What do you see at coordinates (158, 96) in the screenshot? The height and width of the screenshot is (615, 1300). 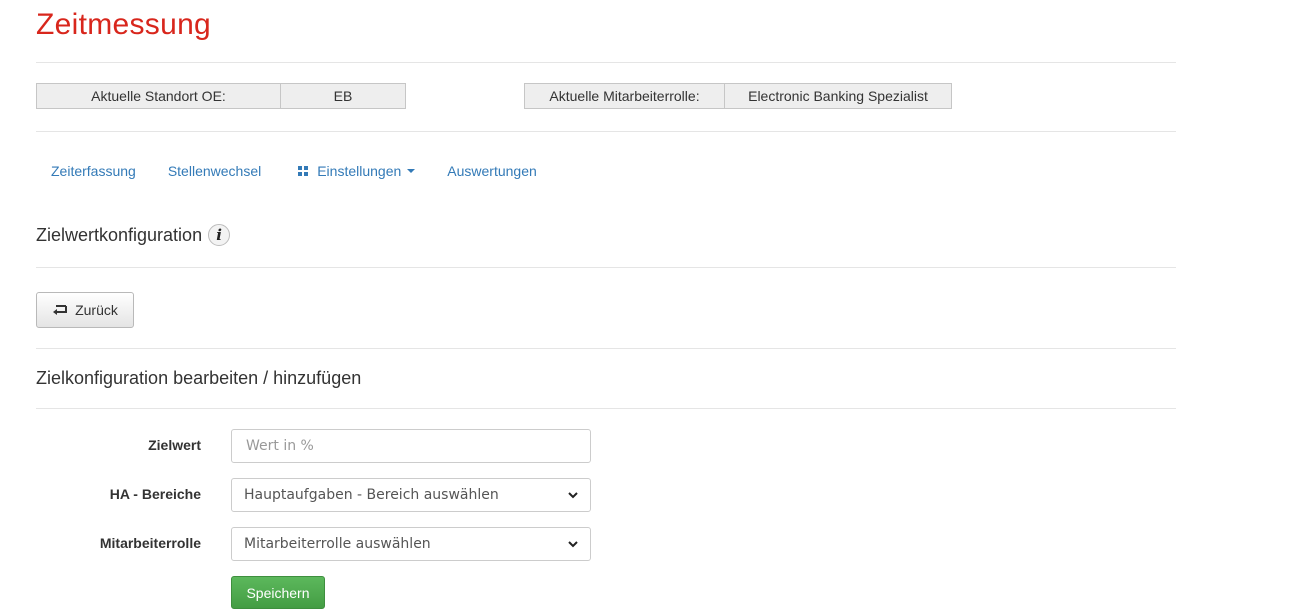 I see `location-label: Aktuelle Standort OE:` at bounding box center [158, 96].